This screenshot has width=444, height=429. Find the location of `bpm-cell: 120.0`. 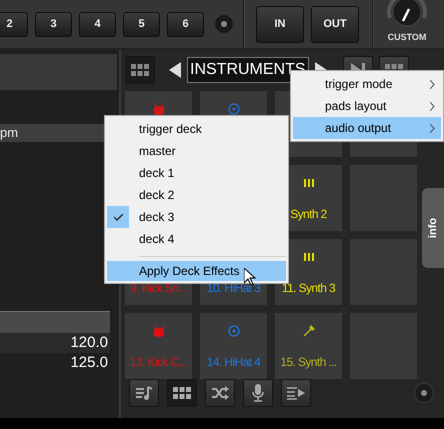

bpm-cell: 120.0 is located at coordinates (55, 343).